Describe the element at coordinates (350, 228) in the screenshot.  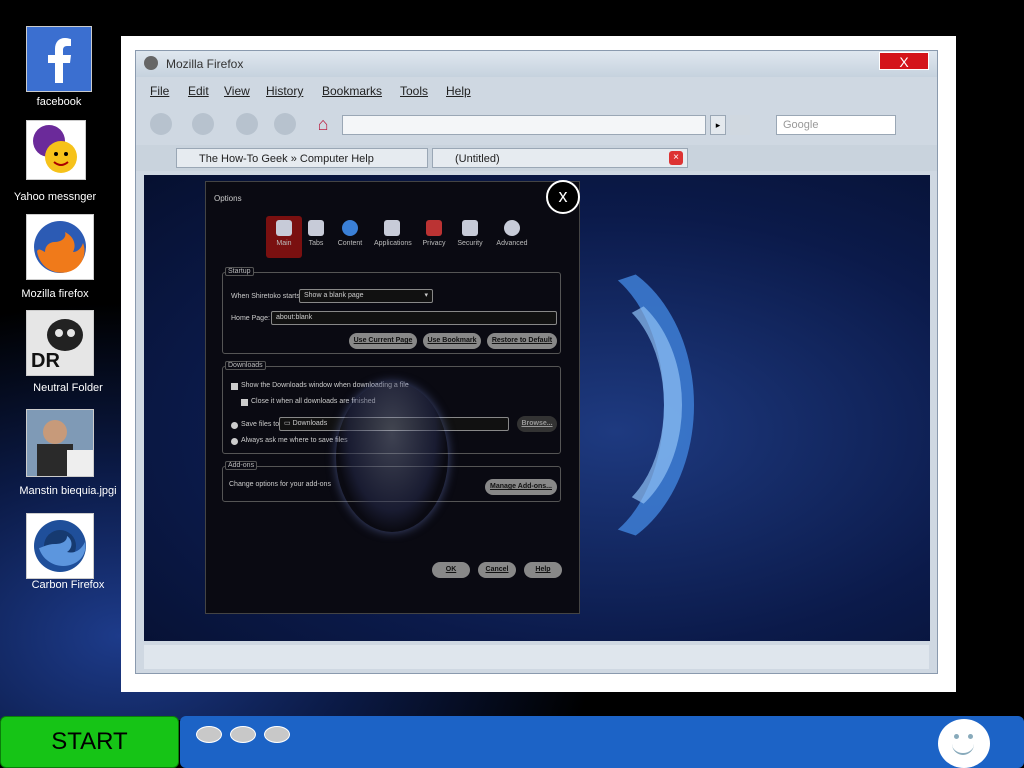
I see `content-icon` at that location.